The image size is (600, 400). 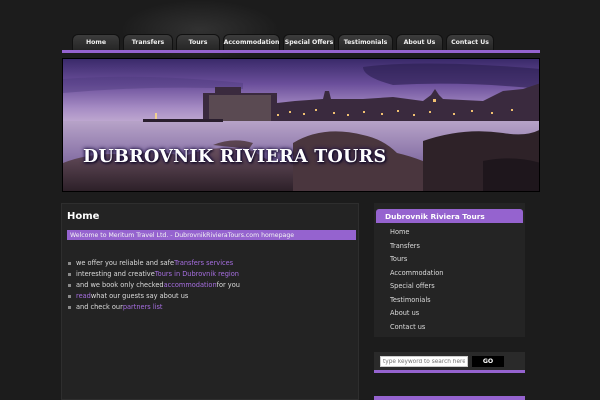 What do you see at coordinates (198, 42) in the screenshot?
I see `nav-tours: Tours` at bounding box center [198, 42].